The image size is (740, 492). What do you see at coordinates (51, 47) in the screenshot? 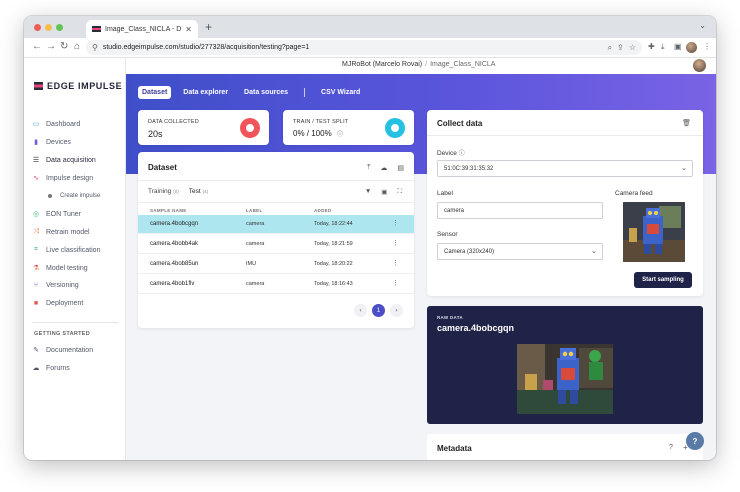
I see `forward-arrow-icon: →` at bounding box center [51, 47].